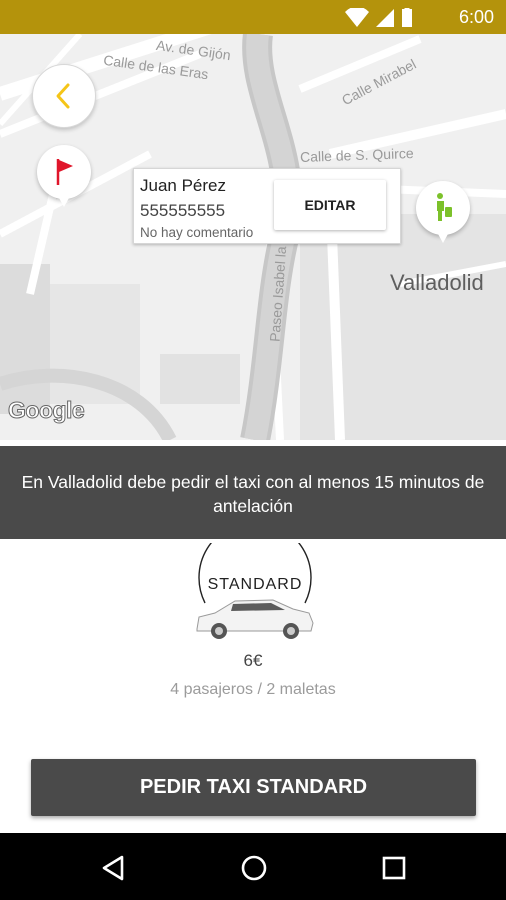 This screenshot has width=506, height=900. I want to click on status-icons, so click(389, 19).